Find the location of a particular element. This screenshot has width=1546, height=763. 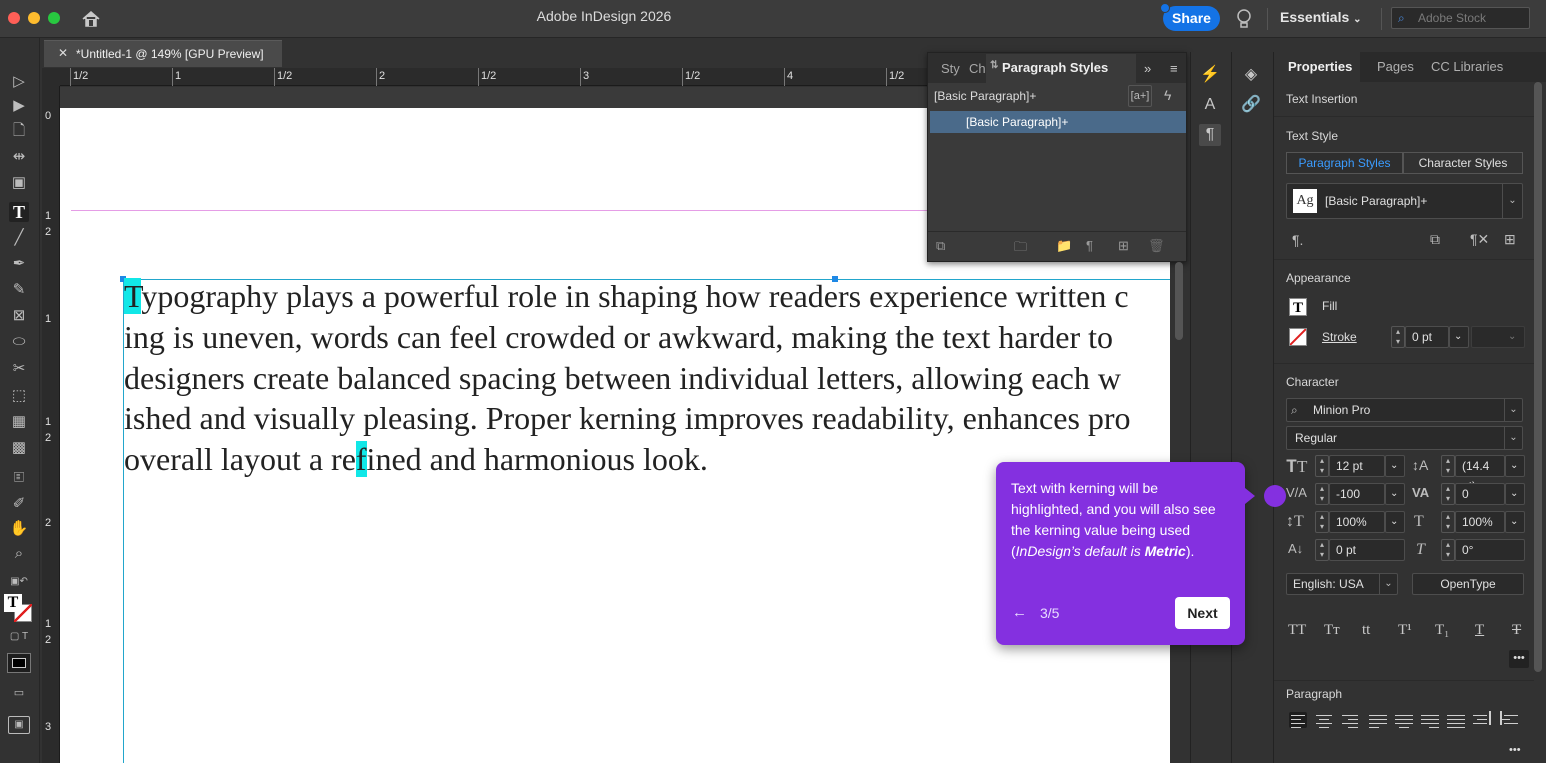

kerning-dropdown: ⌄ is located at coordinates (1395, 494).